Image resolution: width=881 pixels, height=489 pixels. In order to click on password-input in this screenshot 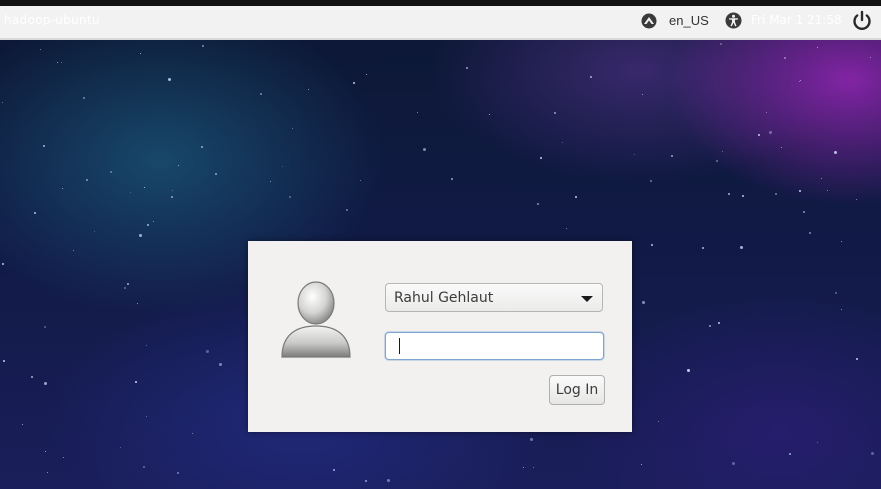, I will do `click(494, 346)`.